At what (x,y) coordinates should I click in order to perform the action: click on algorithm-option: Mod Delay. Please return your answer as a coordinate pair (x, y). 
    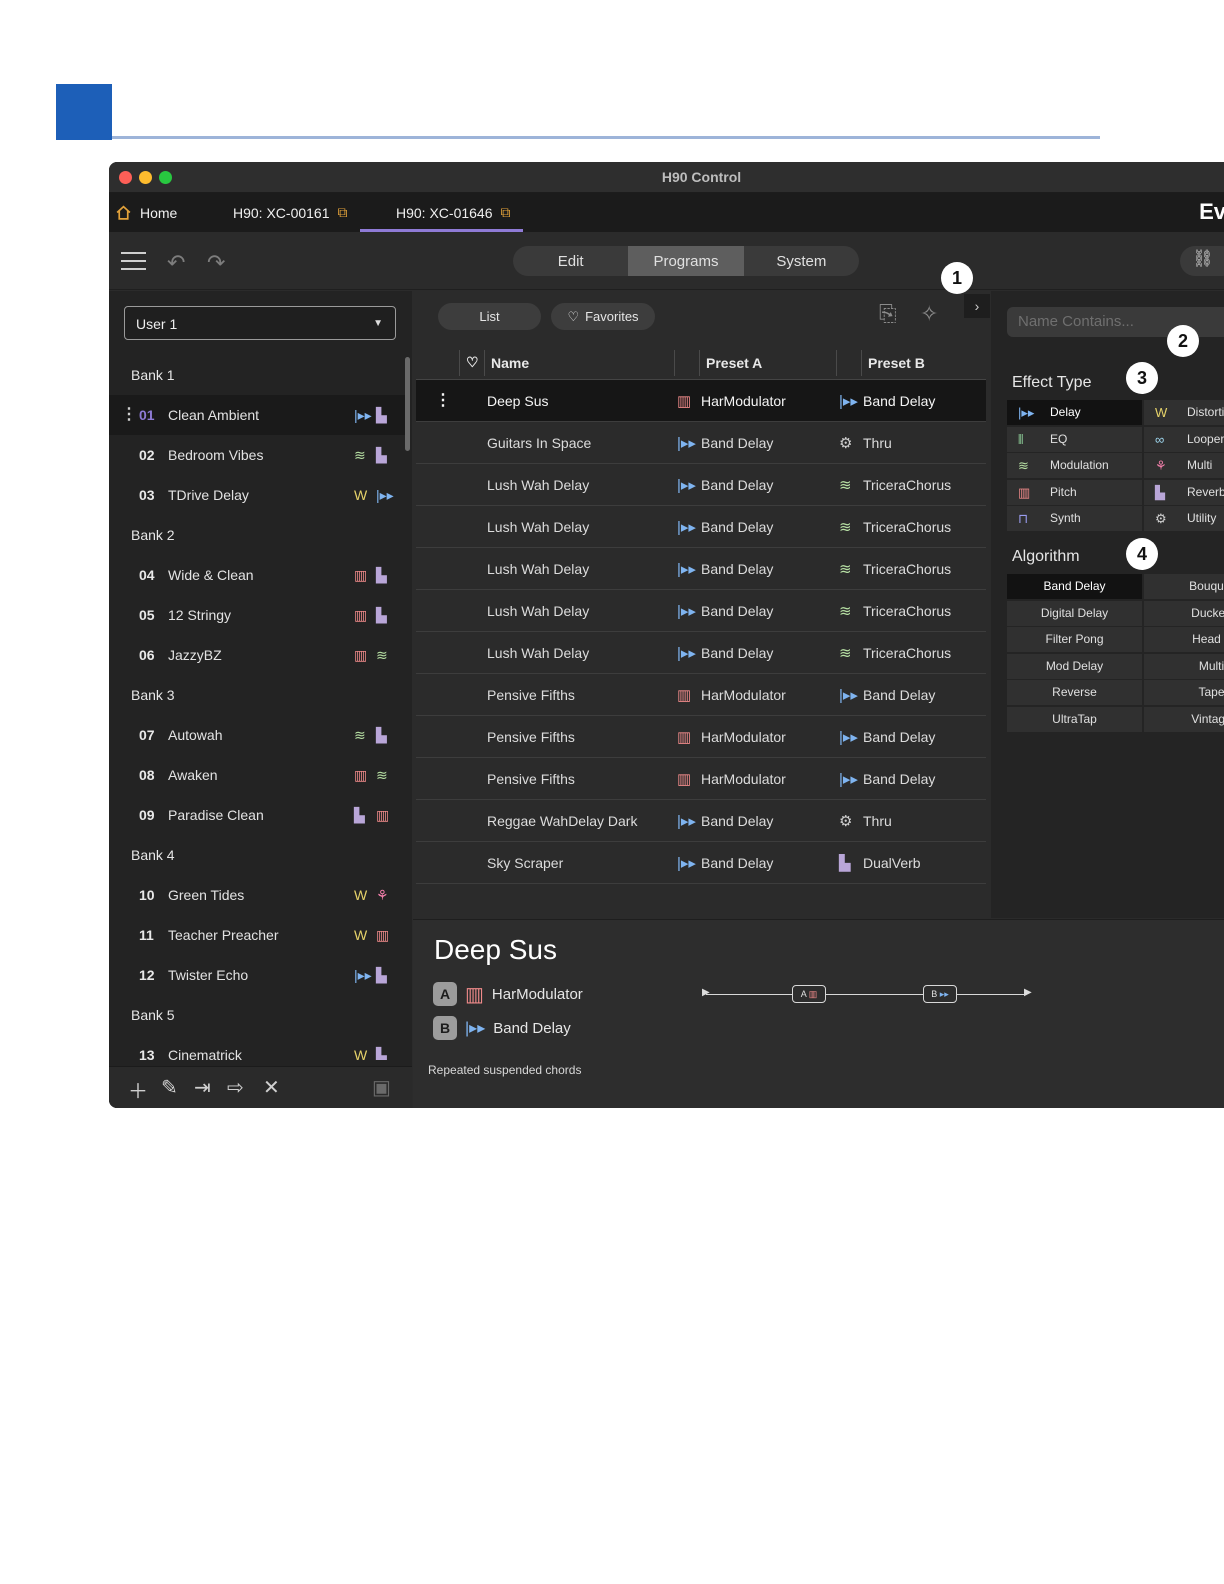
    Looking at the image, I should click on (1074, 666).